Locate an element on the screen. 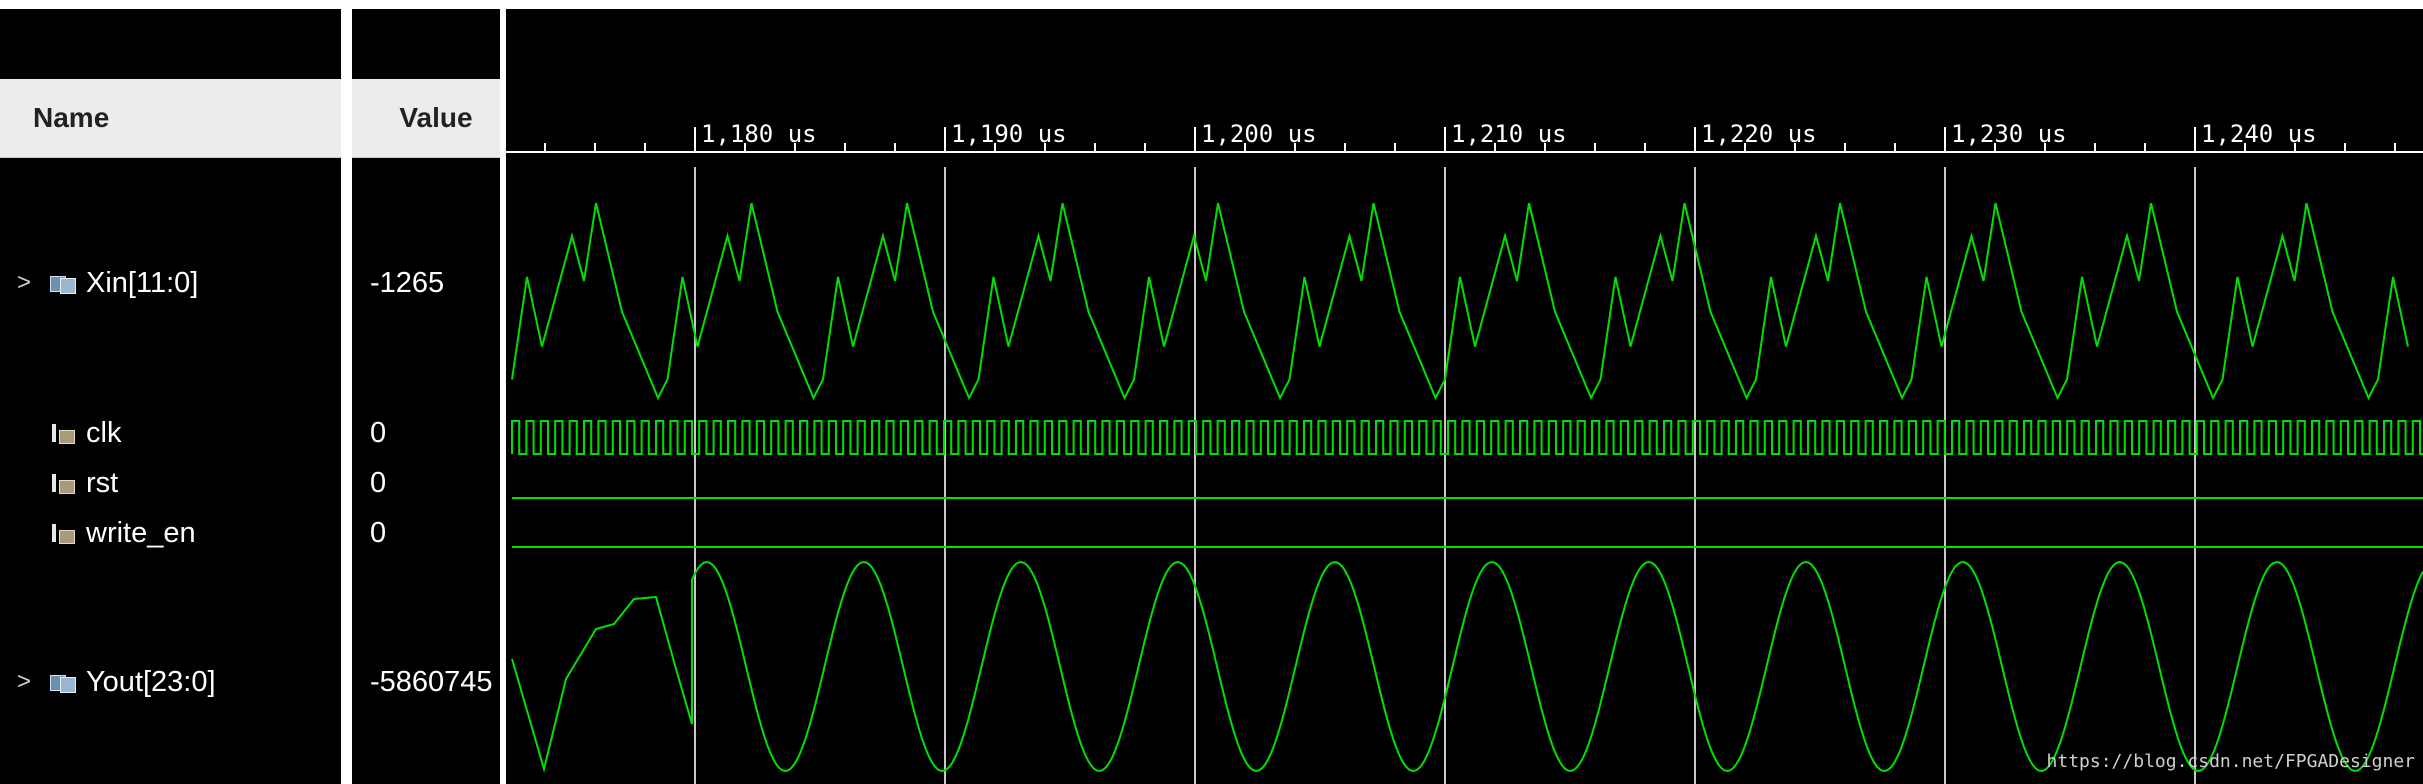 Image resolution: width=2423 pixels, height=784 pixels. signal-value-clk: 0 is located at coordinates (378, 433).